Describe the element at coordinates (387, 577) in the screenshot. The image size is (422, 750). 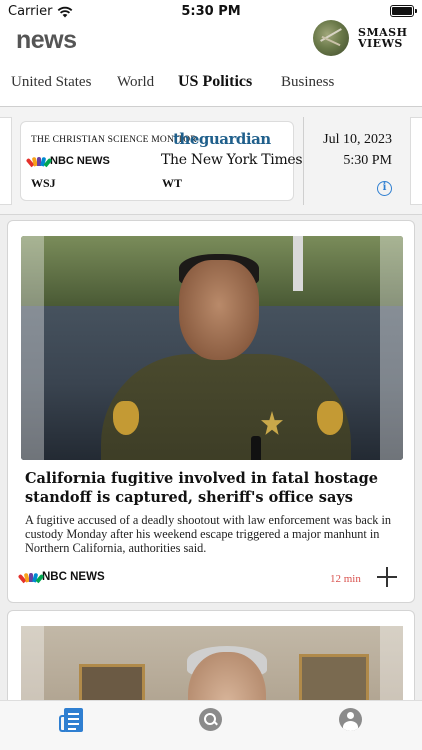
I see `add-icon` at that location.